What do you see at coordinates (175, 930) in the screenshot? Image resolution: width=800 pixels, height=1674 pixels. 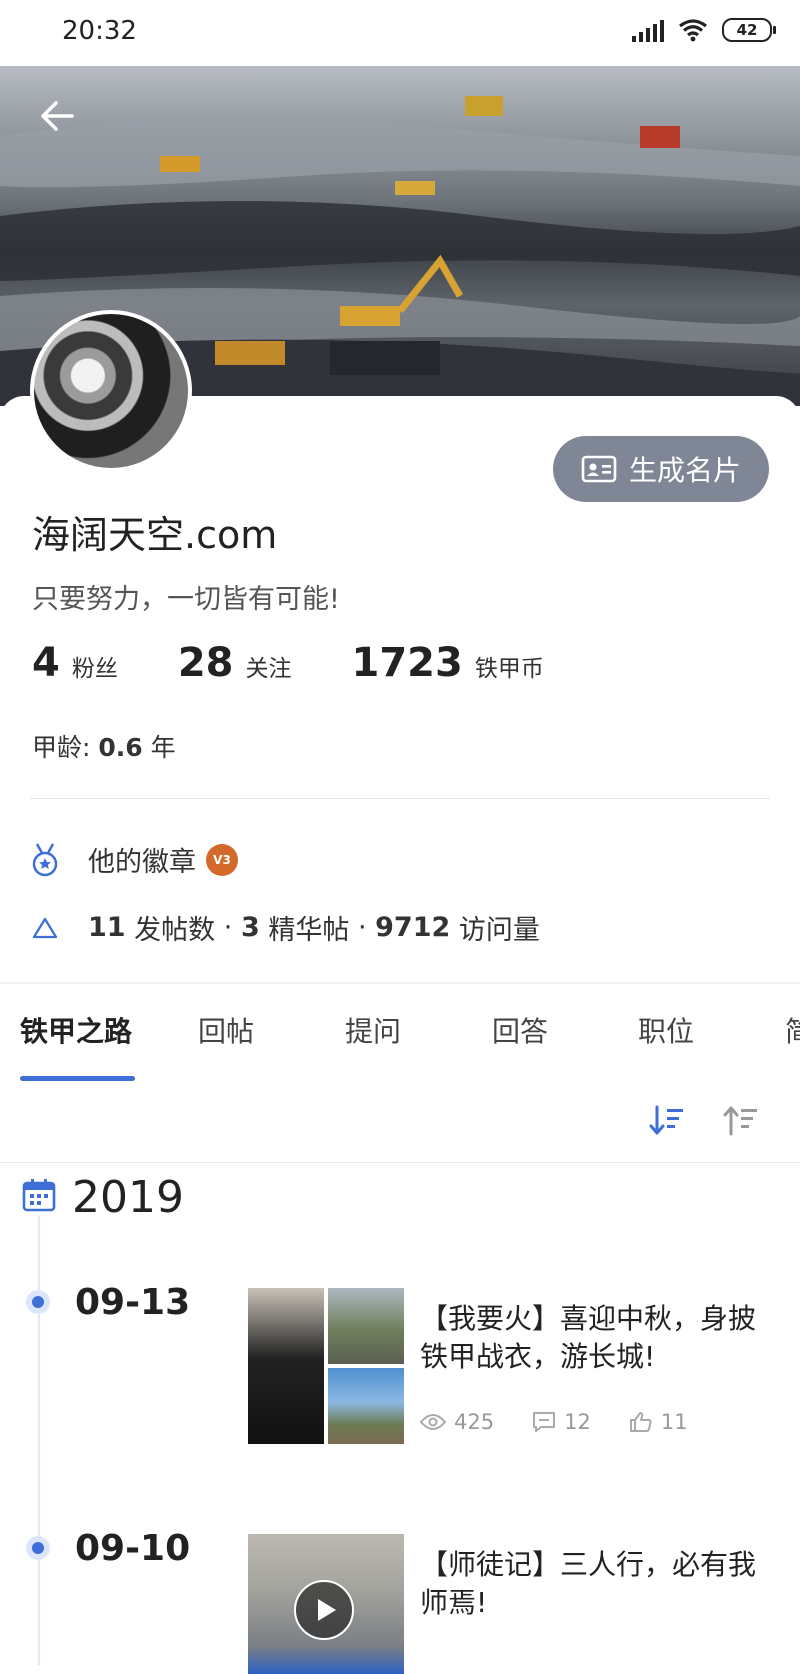 I see `posts-label: 发帖数` at bounding box center [175, 930].